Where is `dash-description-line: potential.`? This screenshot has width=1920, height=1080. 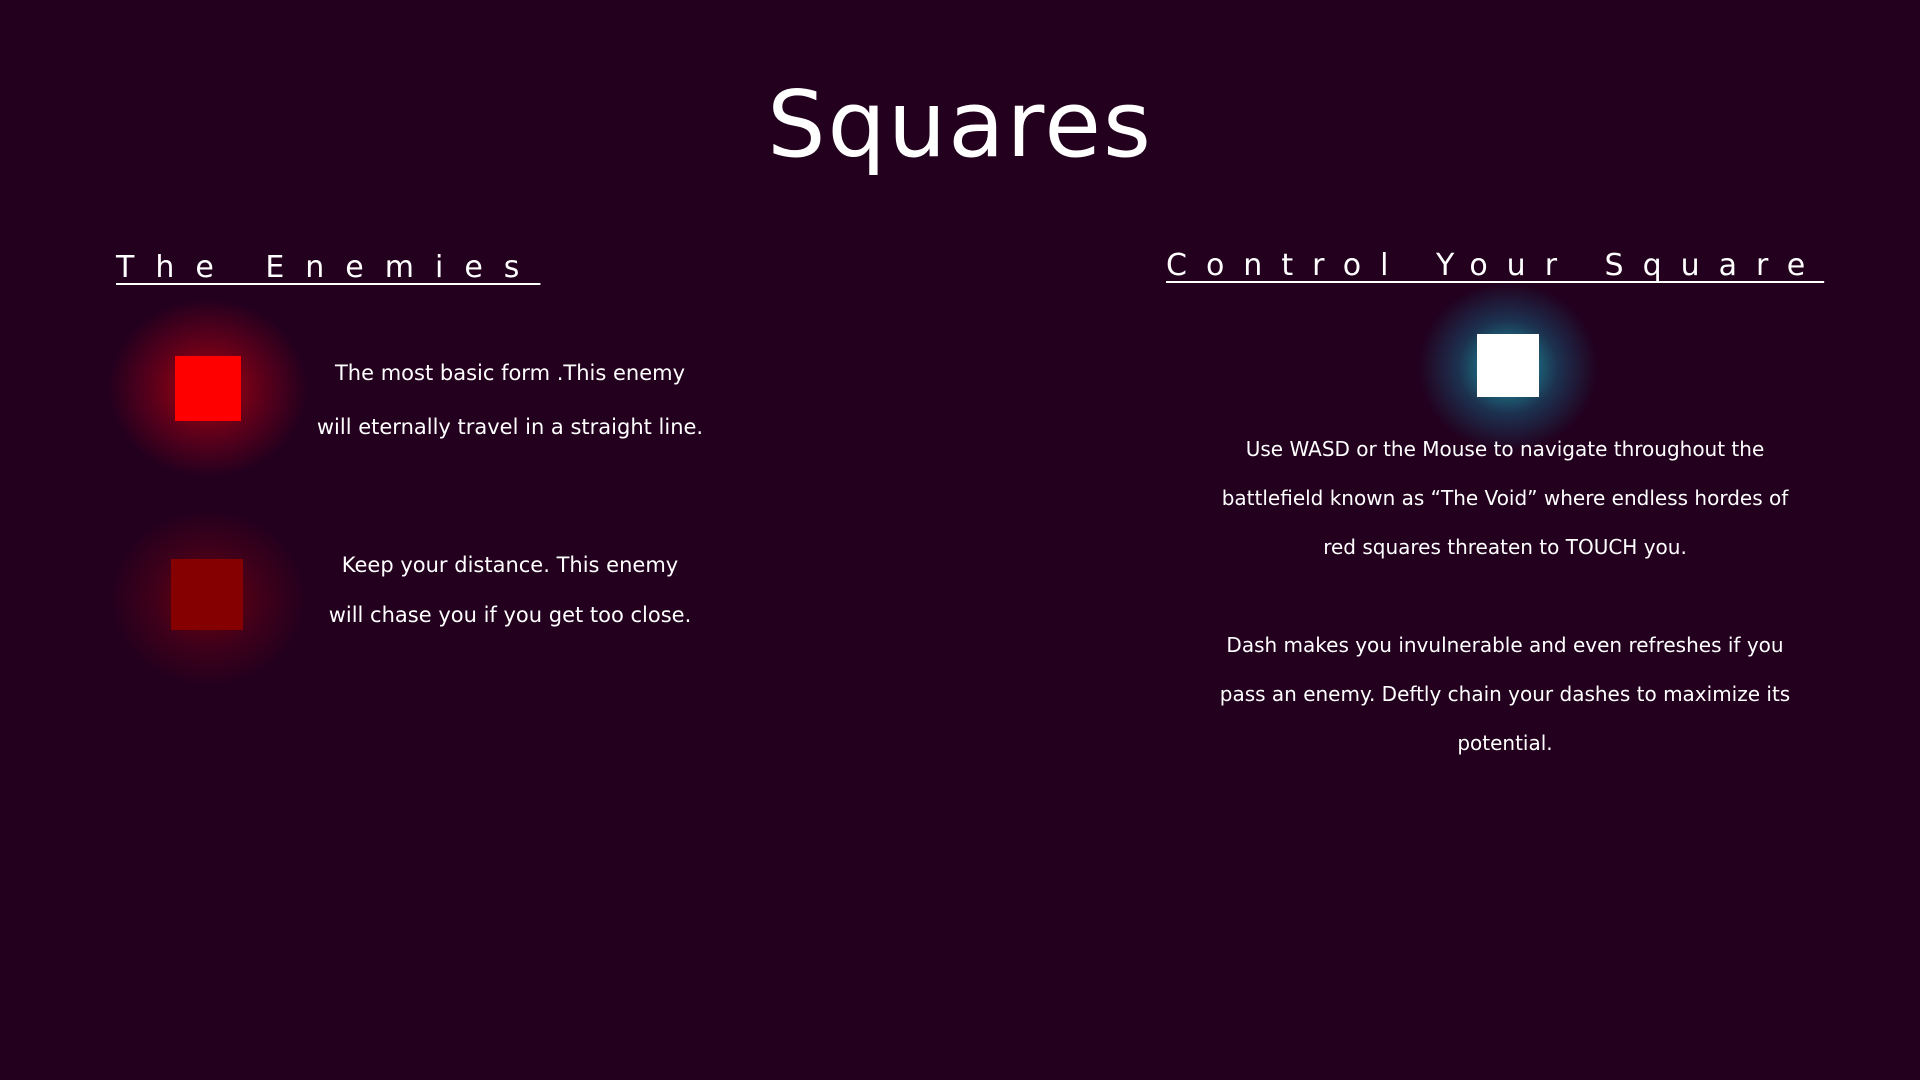
dash-description-line: potential. is located at coordinates (1505, 743).